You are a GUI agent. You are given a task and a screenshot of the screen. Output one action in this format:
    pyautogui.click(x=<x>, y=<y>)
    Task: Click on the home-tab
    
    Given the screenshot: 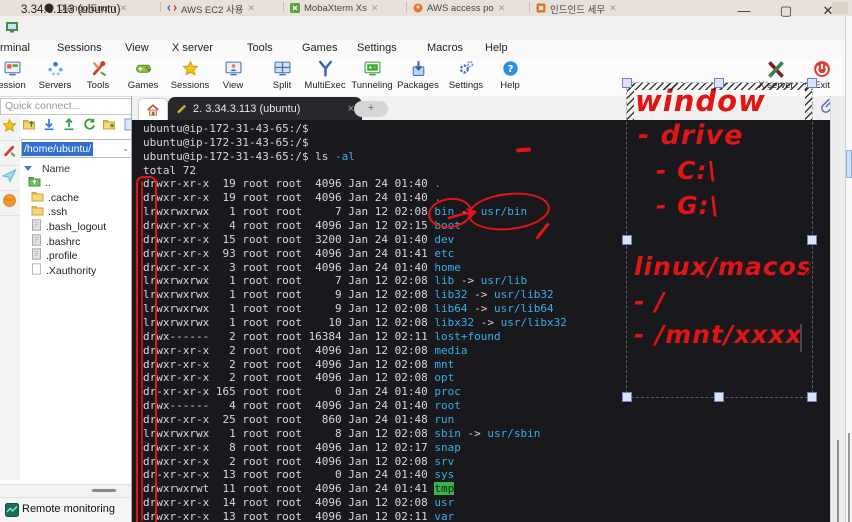 What is the action you would take?
    pyautogui.click(x=153, y=109)
    